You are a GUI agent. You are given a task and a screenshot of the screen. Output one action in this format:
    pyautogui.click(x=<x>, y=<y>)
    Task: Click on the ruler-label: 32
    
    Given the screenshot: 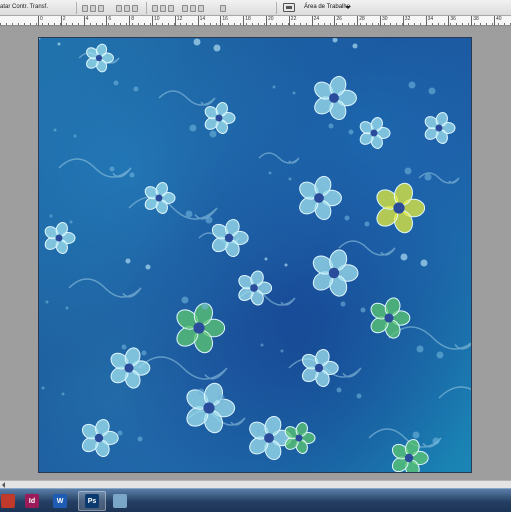 What is the action you would take?
    pyautogui.click(x=407, y=19)
    